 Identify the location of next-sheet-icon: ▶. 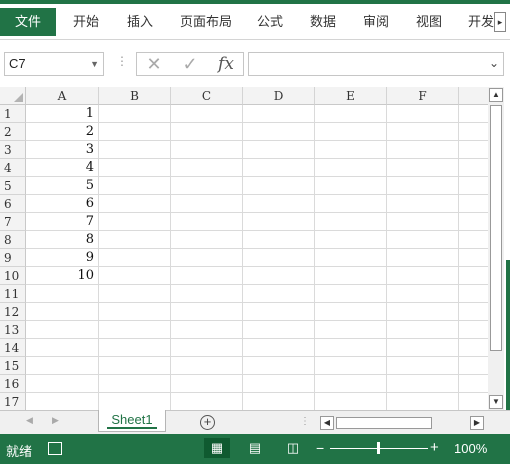
(55, 420).